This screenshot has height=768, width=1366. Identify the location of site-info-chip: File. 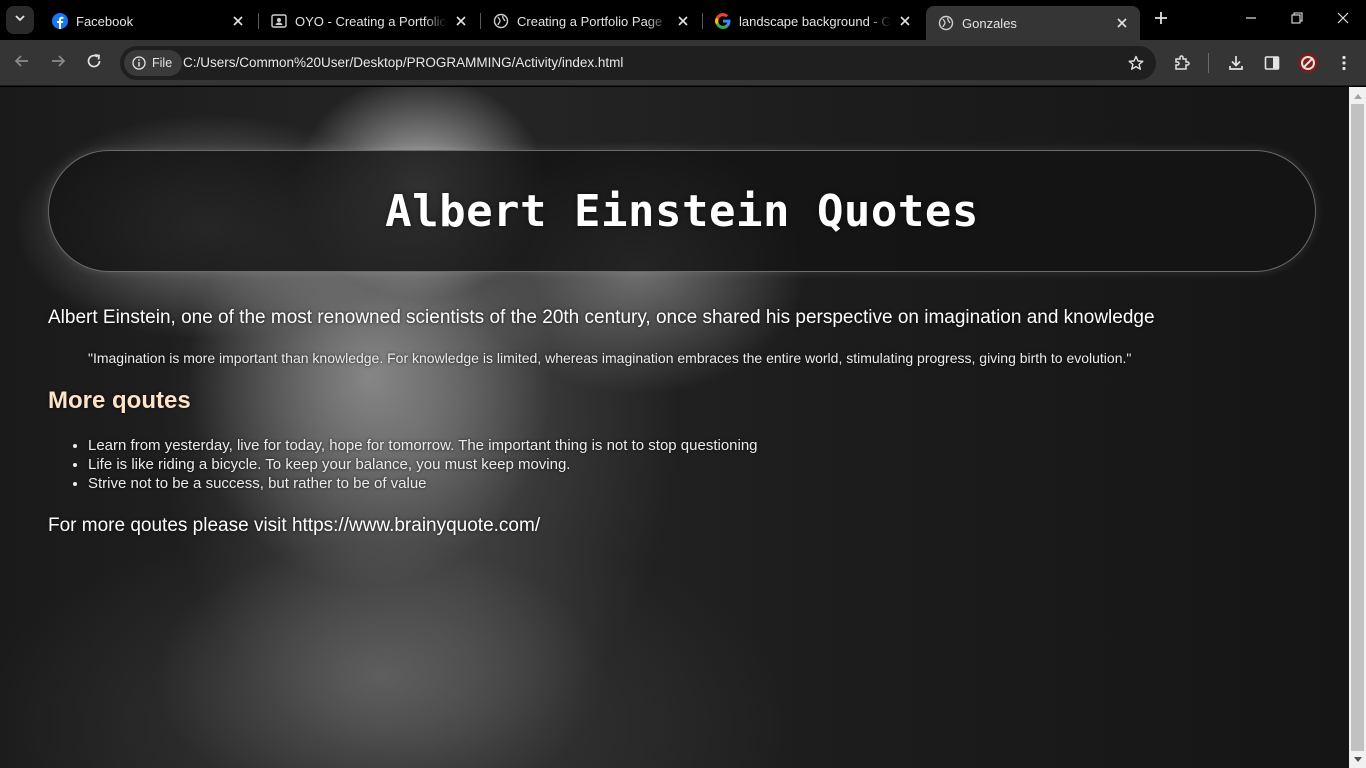
(153, 63).